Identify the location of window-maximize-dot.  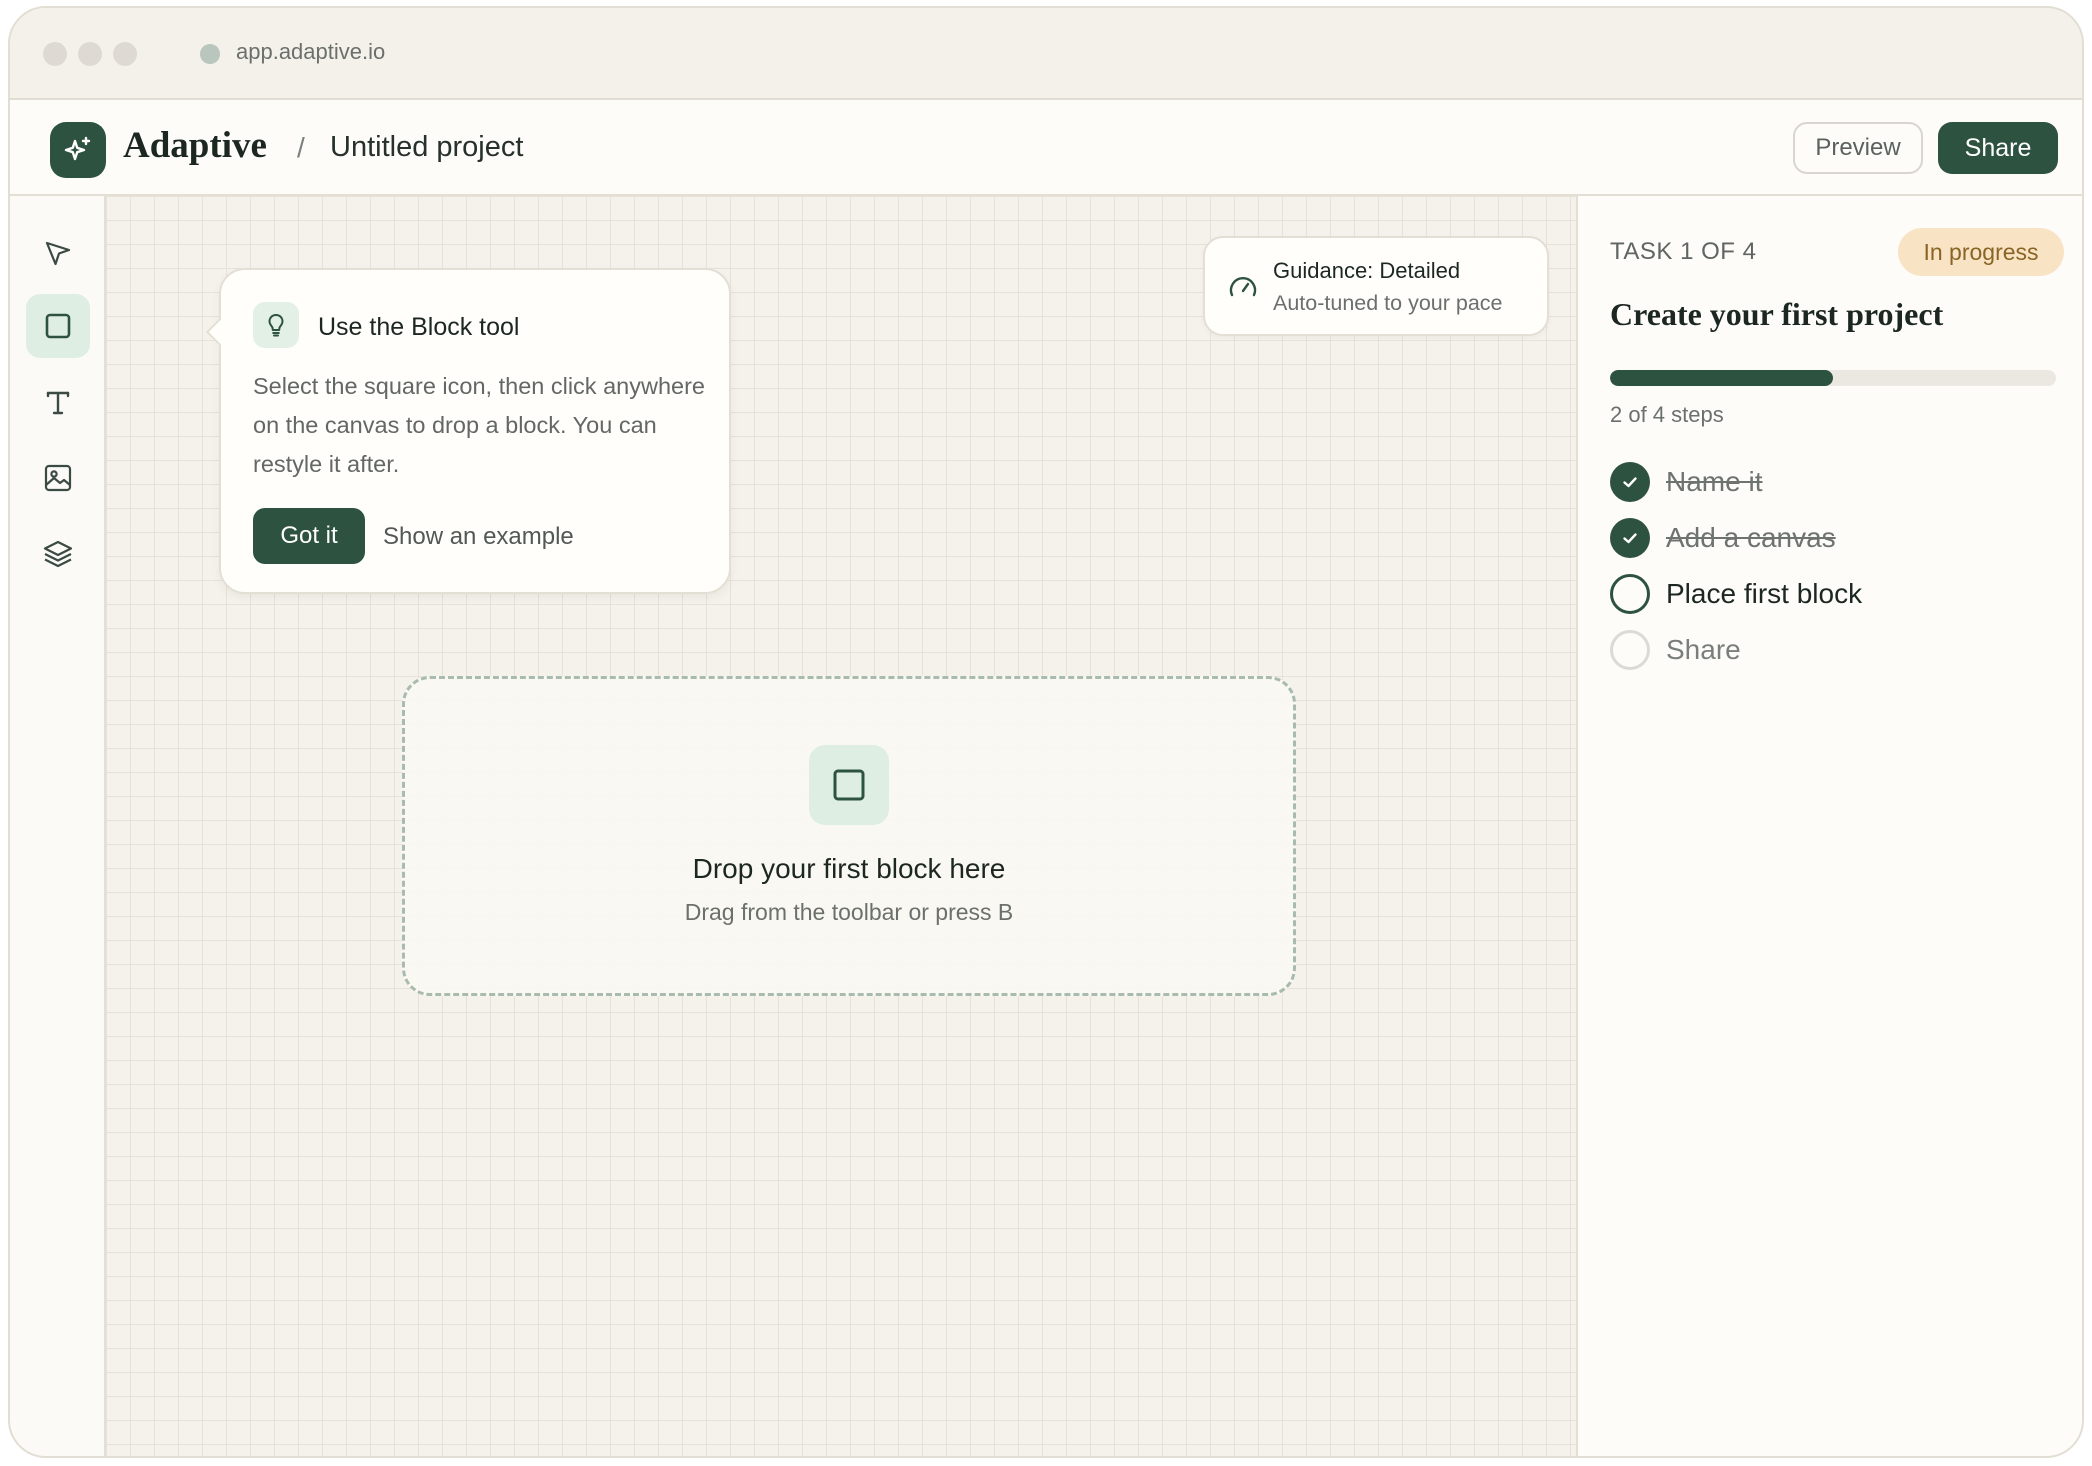
(125, 54).